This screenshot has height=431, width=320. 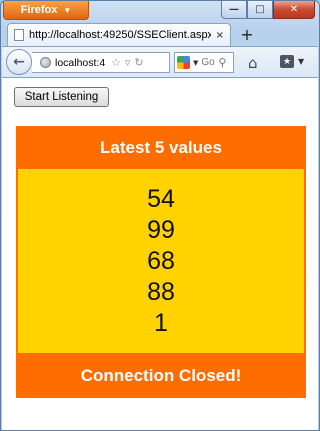 What do you see at coordinates (220, 35) in the screenshot?
I see `tab-close-icon: ×` at bounding box center [220, 35].